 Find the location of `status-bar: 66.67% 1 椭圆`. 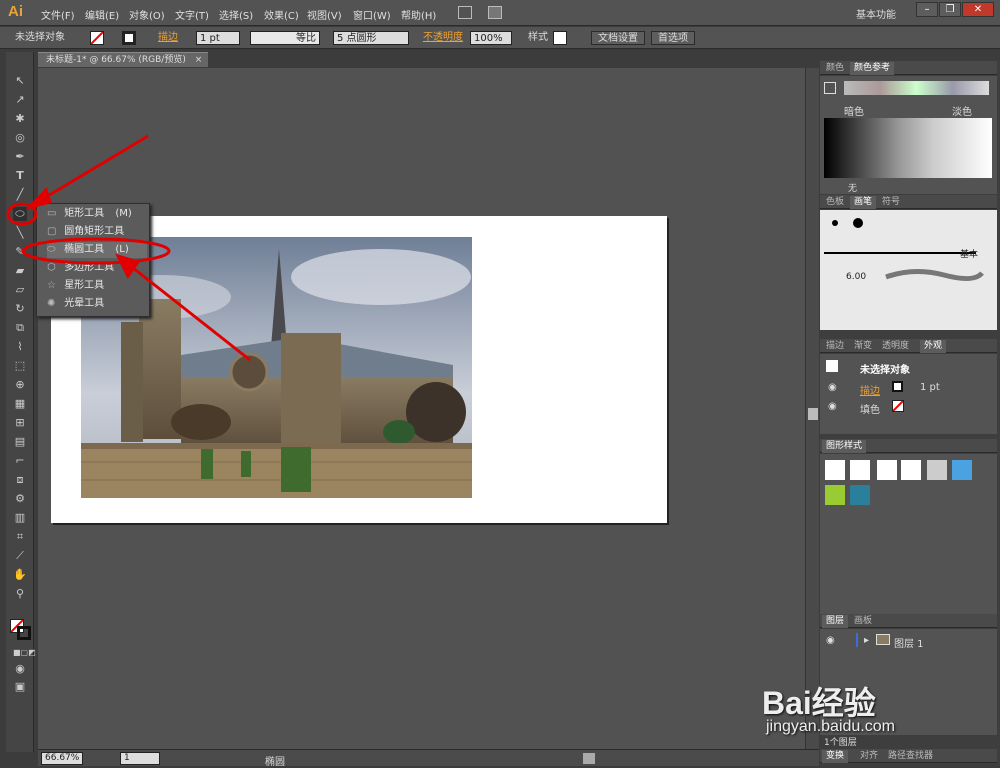

status-bar: 66.67% 1 椭圆 is located at coordinates (428, 758).